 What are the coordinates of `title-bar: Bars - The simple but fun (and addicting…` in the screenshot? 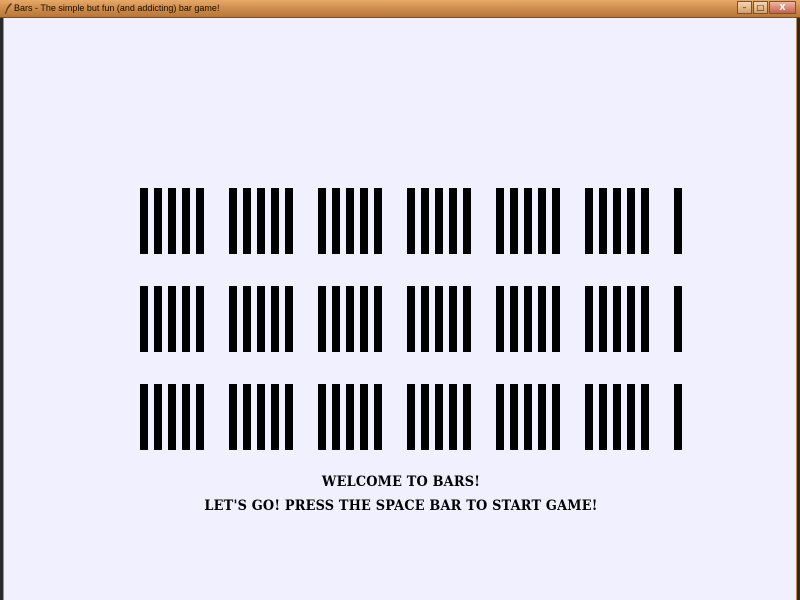 It's located at (400, 9).